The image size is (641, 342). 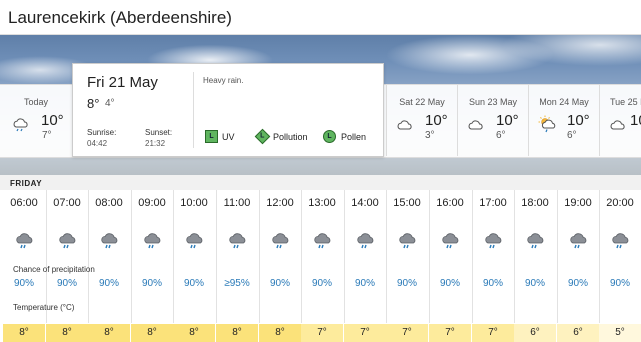 What do you see at coordinates (407, 203) in the screenshot?
I see `hour-time: 15:00` at bounding box center [407, 203].